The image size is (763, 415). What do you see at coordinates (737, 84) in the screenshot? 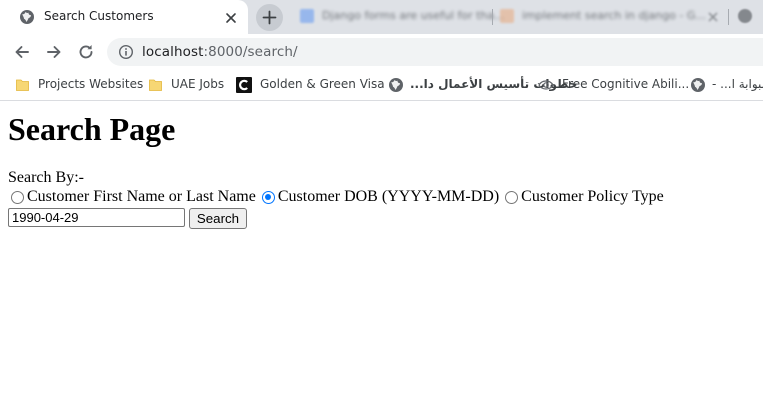
I see `bookmark-label: البوابة ا... -` at bounding box center [737, 84].